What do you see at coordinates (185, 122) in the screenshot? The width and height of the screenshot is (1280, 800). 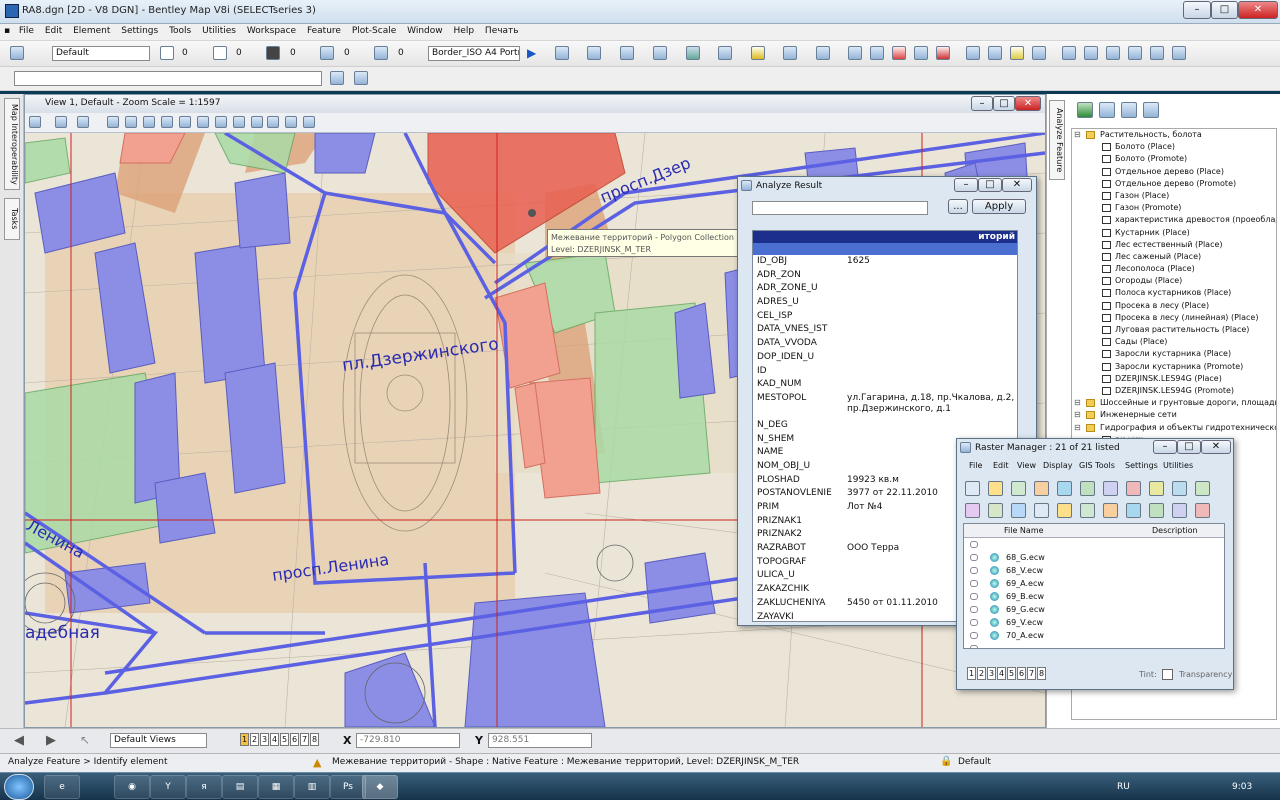 I see `fit-view-icon` at bounding box center [185, 122].